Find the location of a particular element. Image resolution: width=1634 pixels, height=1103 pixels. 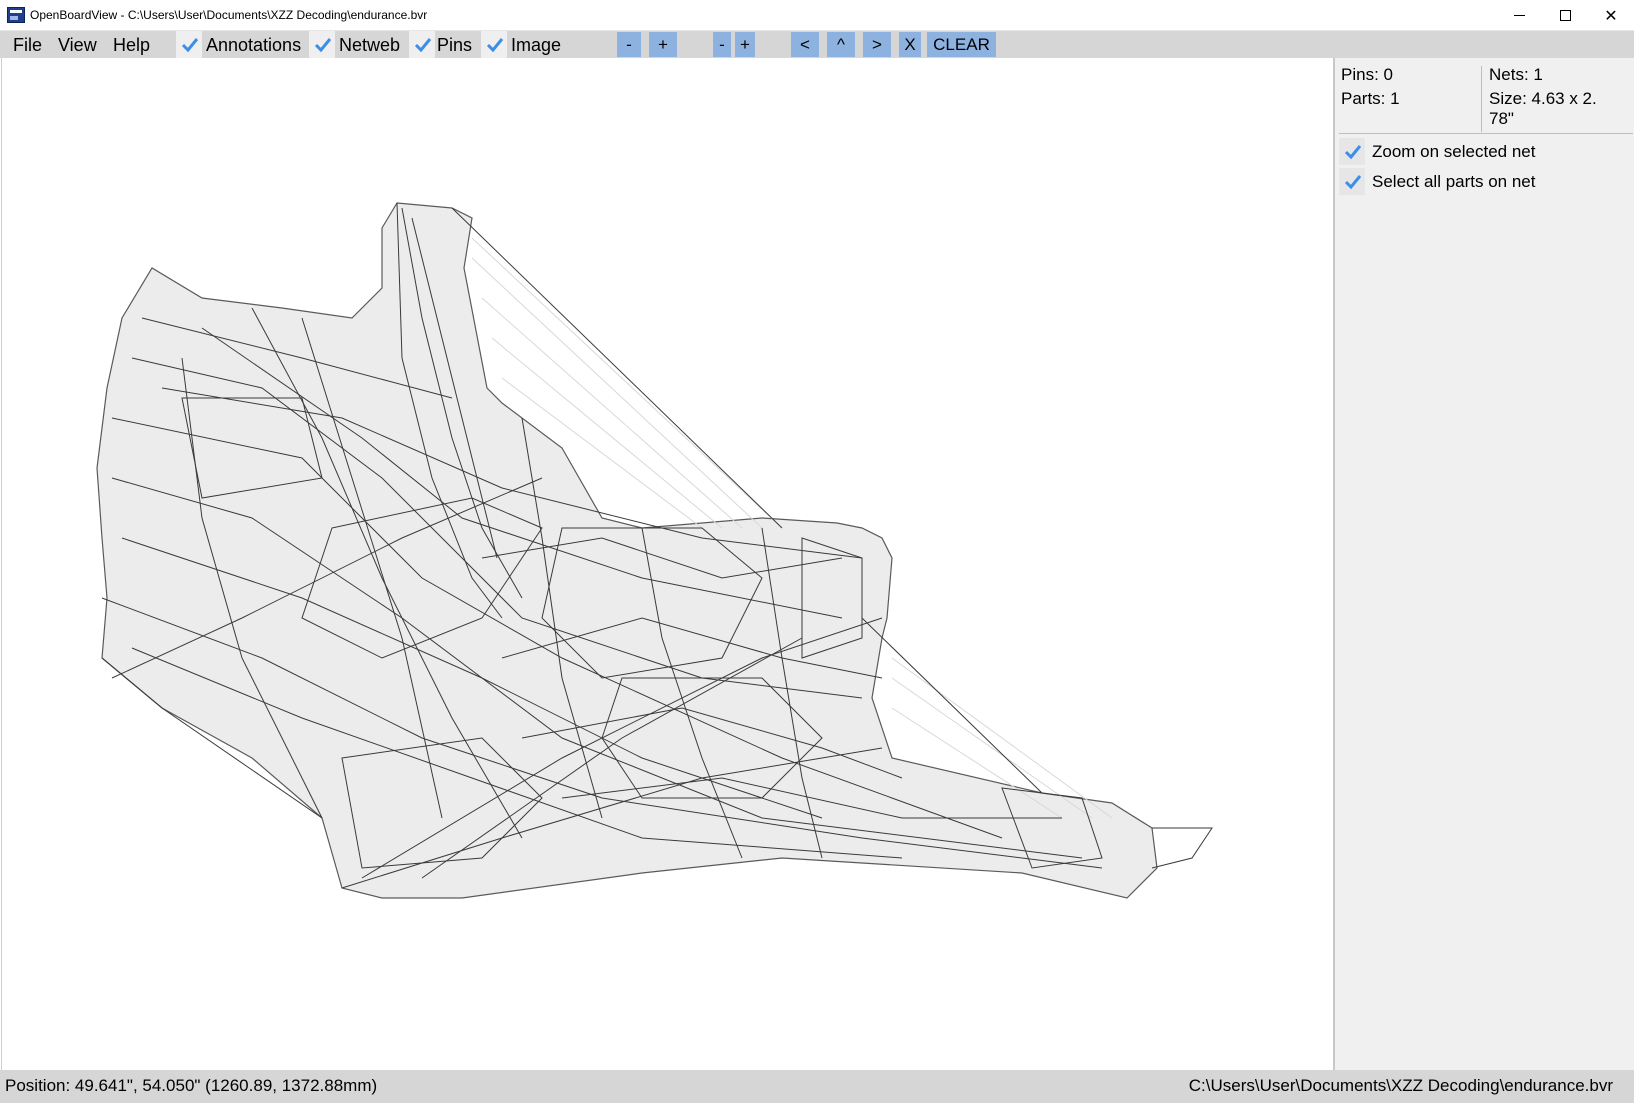

maximize-icon is located at coordinates (1565, 15).